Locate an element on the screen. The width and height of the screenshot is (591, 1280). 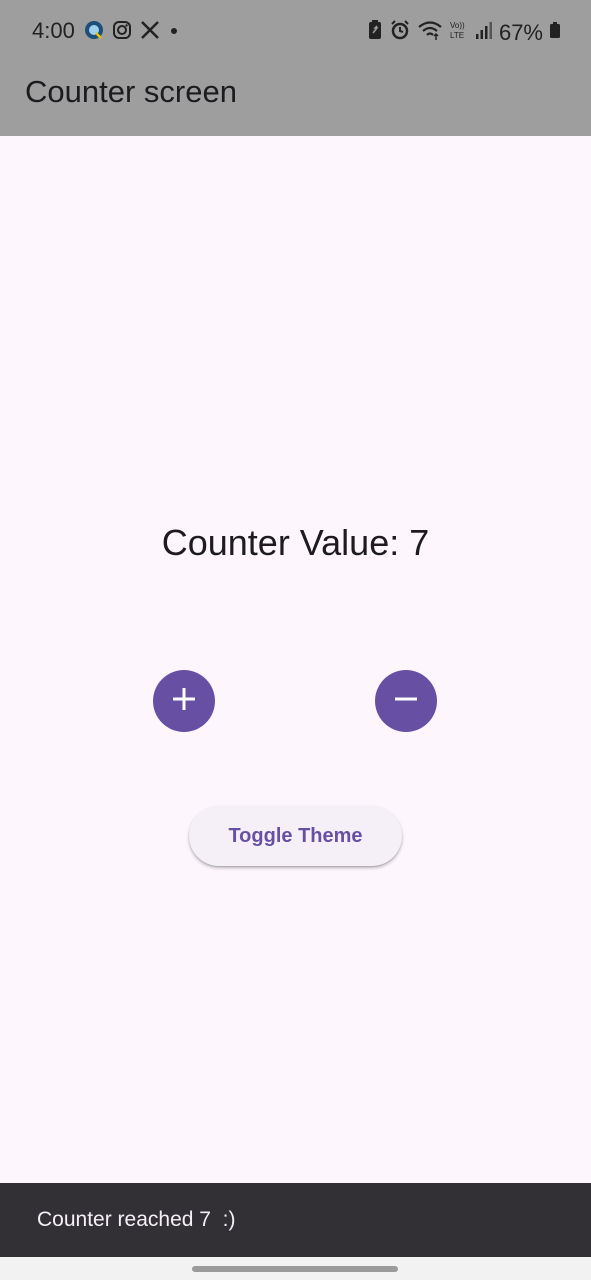
alarm-icon is located at coordinates (400, 32).